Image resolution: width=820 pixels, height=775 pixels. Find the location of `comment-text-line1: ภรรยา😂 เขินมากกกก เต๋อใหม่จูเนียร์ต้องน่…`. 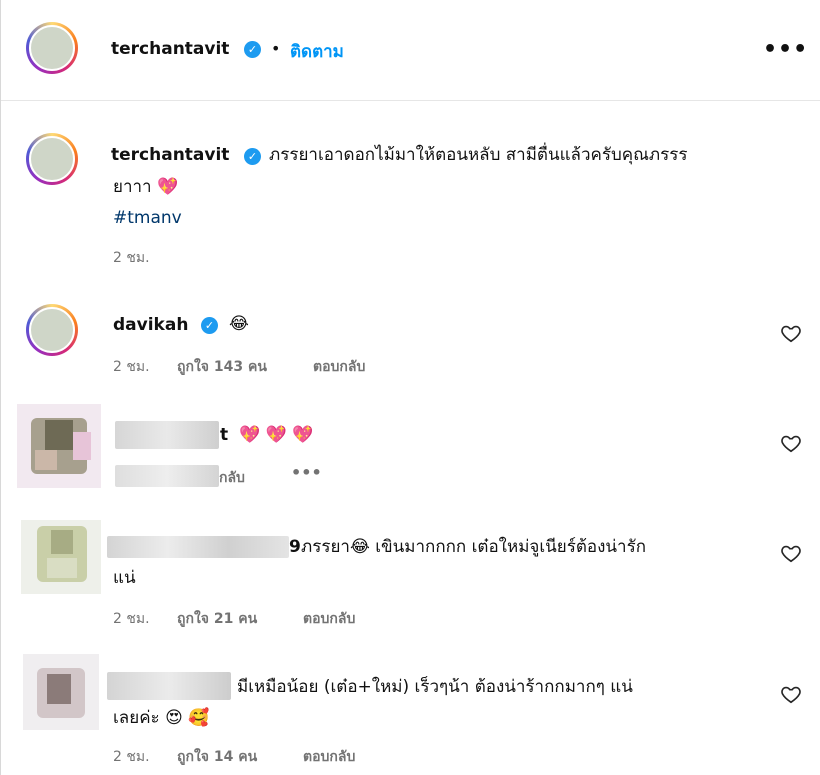

comment-text-line1: ภรรยา😂 เขินมากกกก เต๋อใหม่จูเนียร์ต้องน่… is located at coordinates (474, 547).